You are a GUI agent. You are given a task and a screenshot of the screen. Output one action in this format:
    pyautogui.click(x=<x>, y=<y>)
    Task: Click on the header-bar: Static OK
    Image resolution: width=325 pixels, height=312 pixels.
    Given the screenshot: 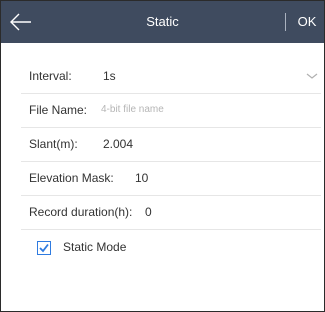 What is the action you would take?
    pyautogui.click(x=162, y=22)
    